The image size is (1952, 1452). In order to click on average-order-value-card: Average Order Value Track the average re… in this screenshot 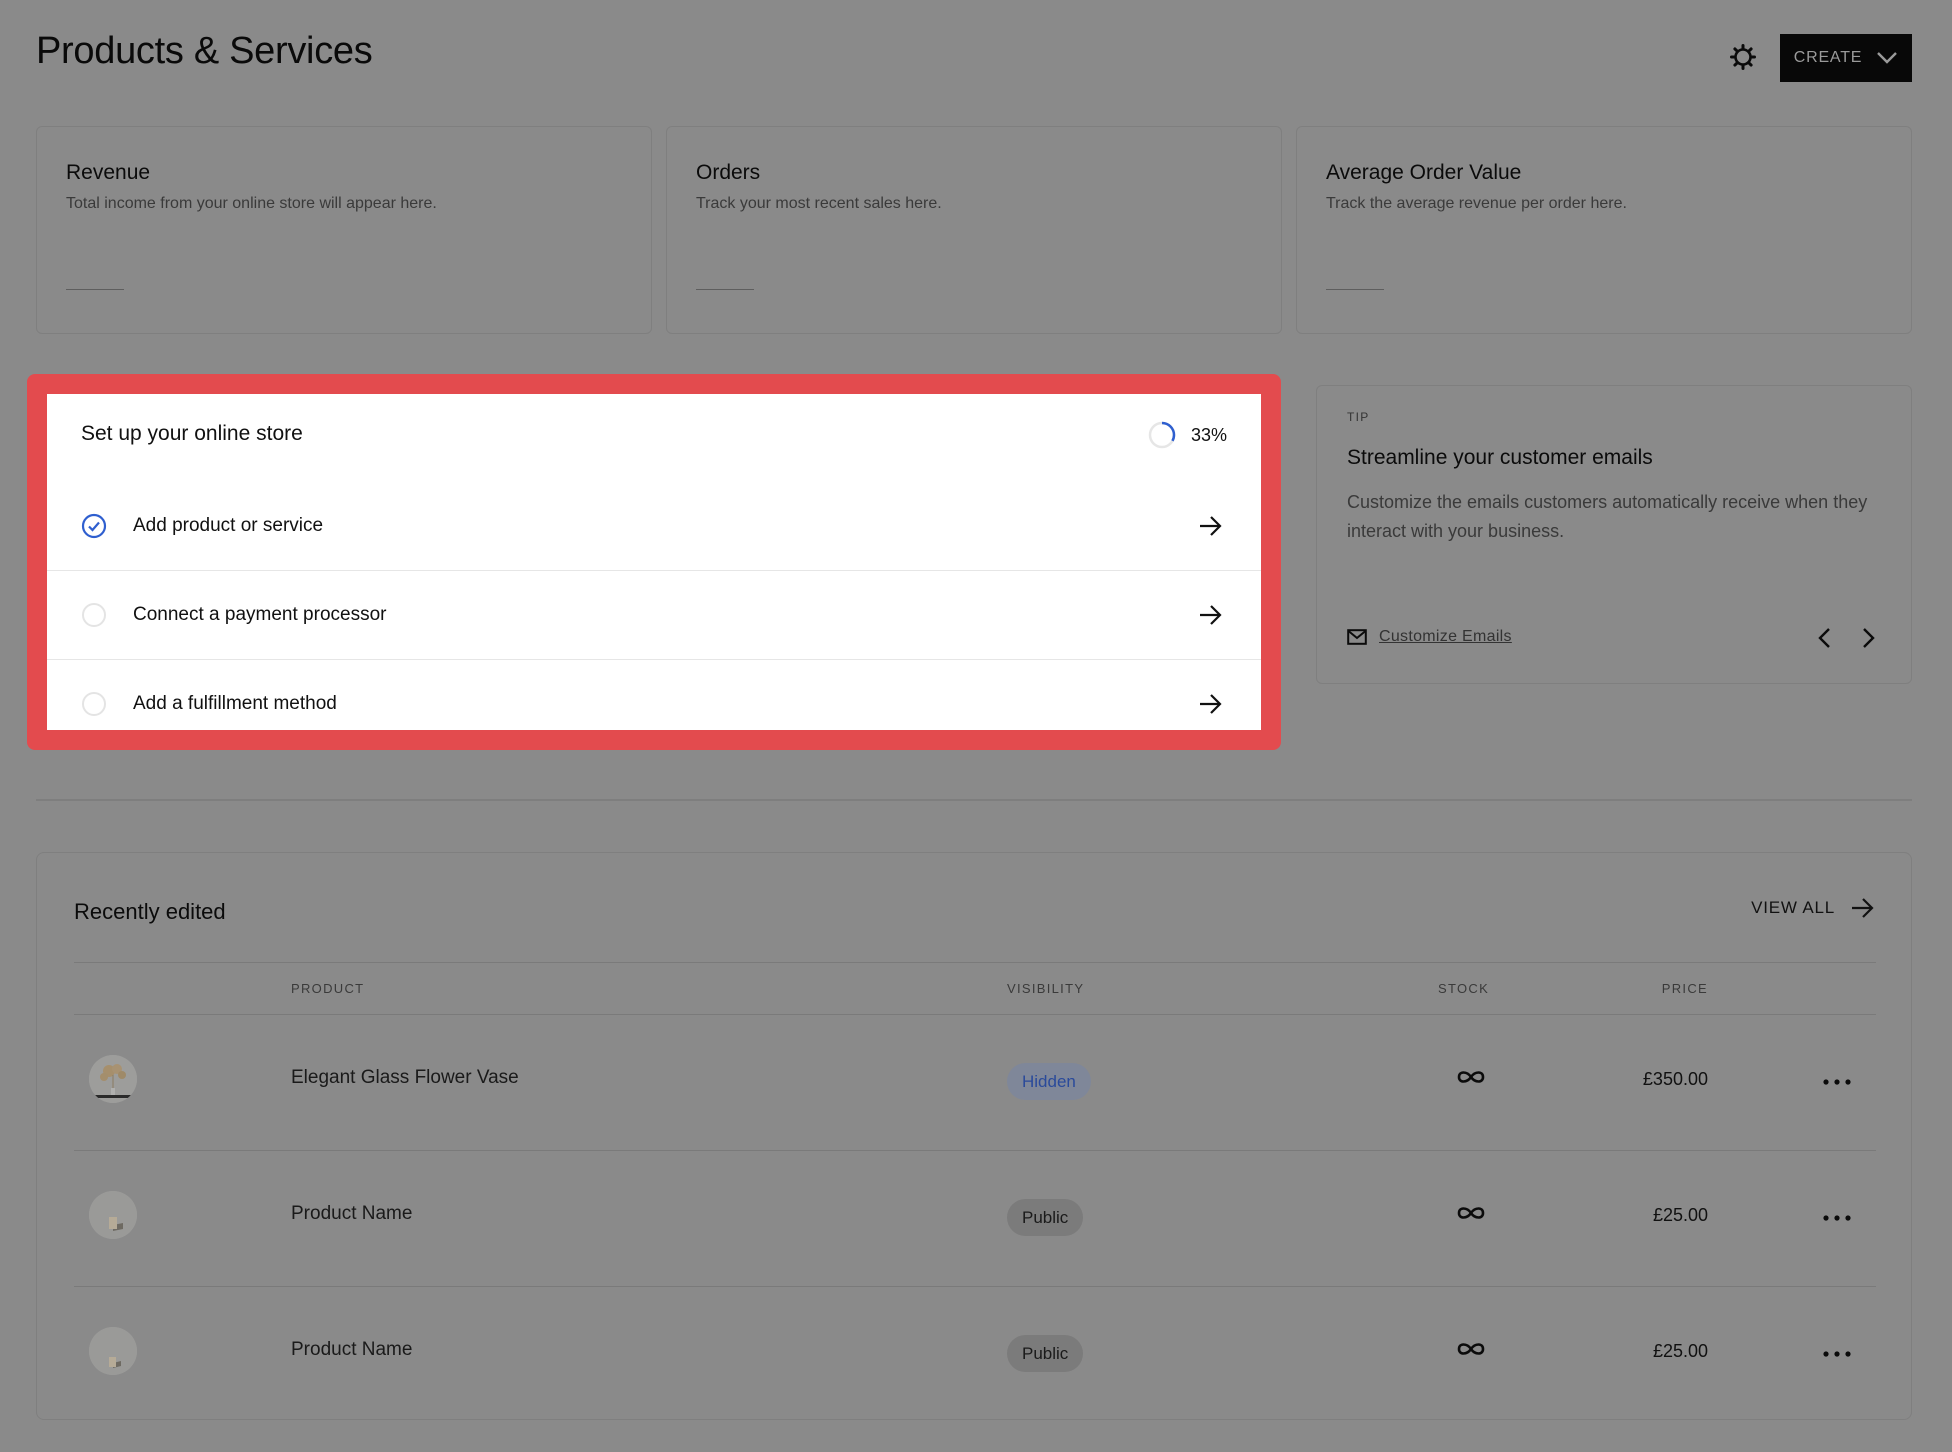, I will do `click(1604, 230)`.